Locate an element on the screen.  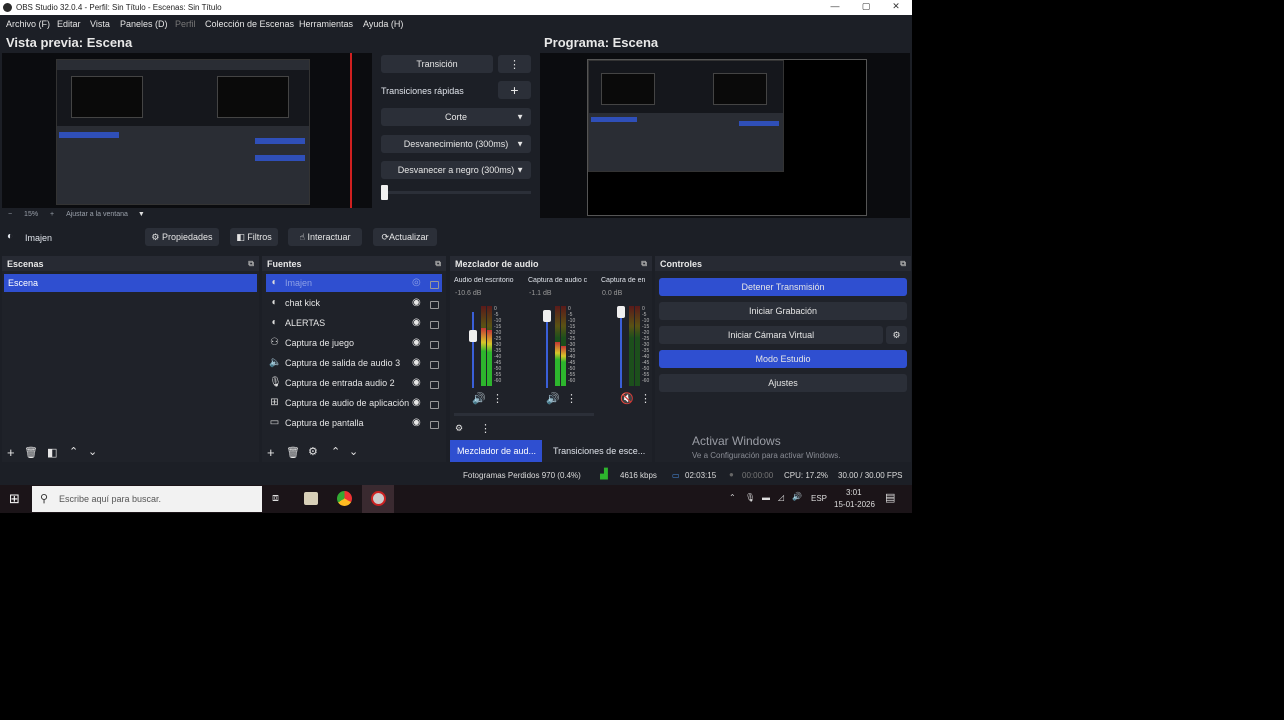
menu-edit: Editar is located at coordinates (69, 24).